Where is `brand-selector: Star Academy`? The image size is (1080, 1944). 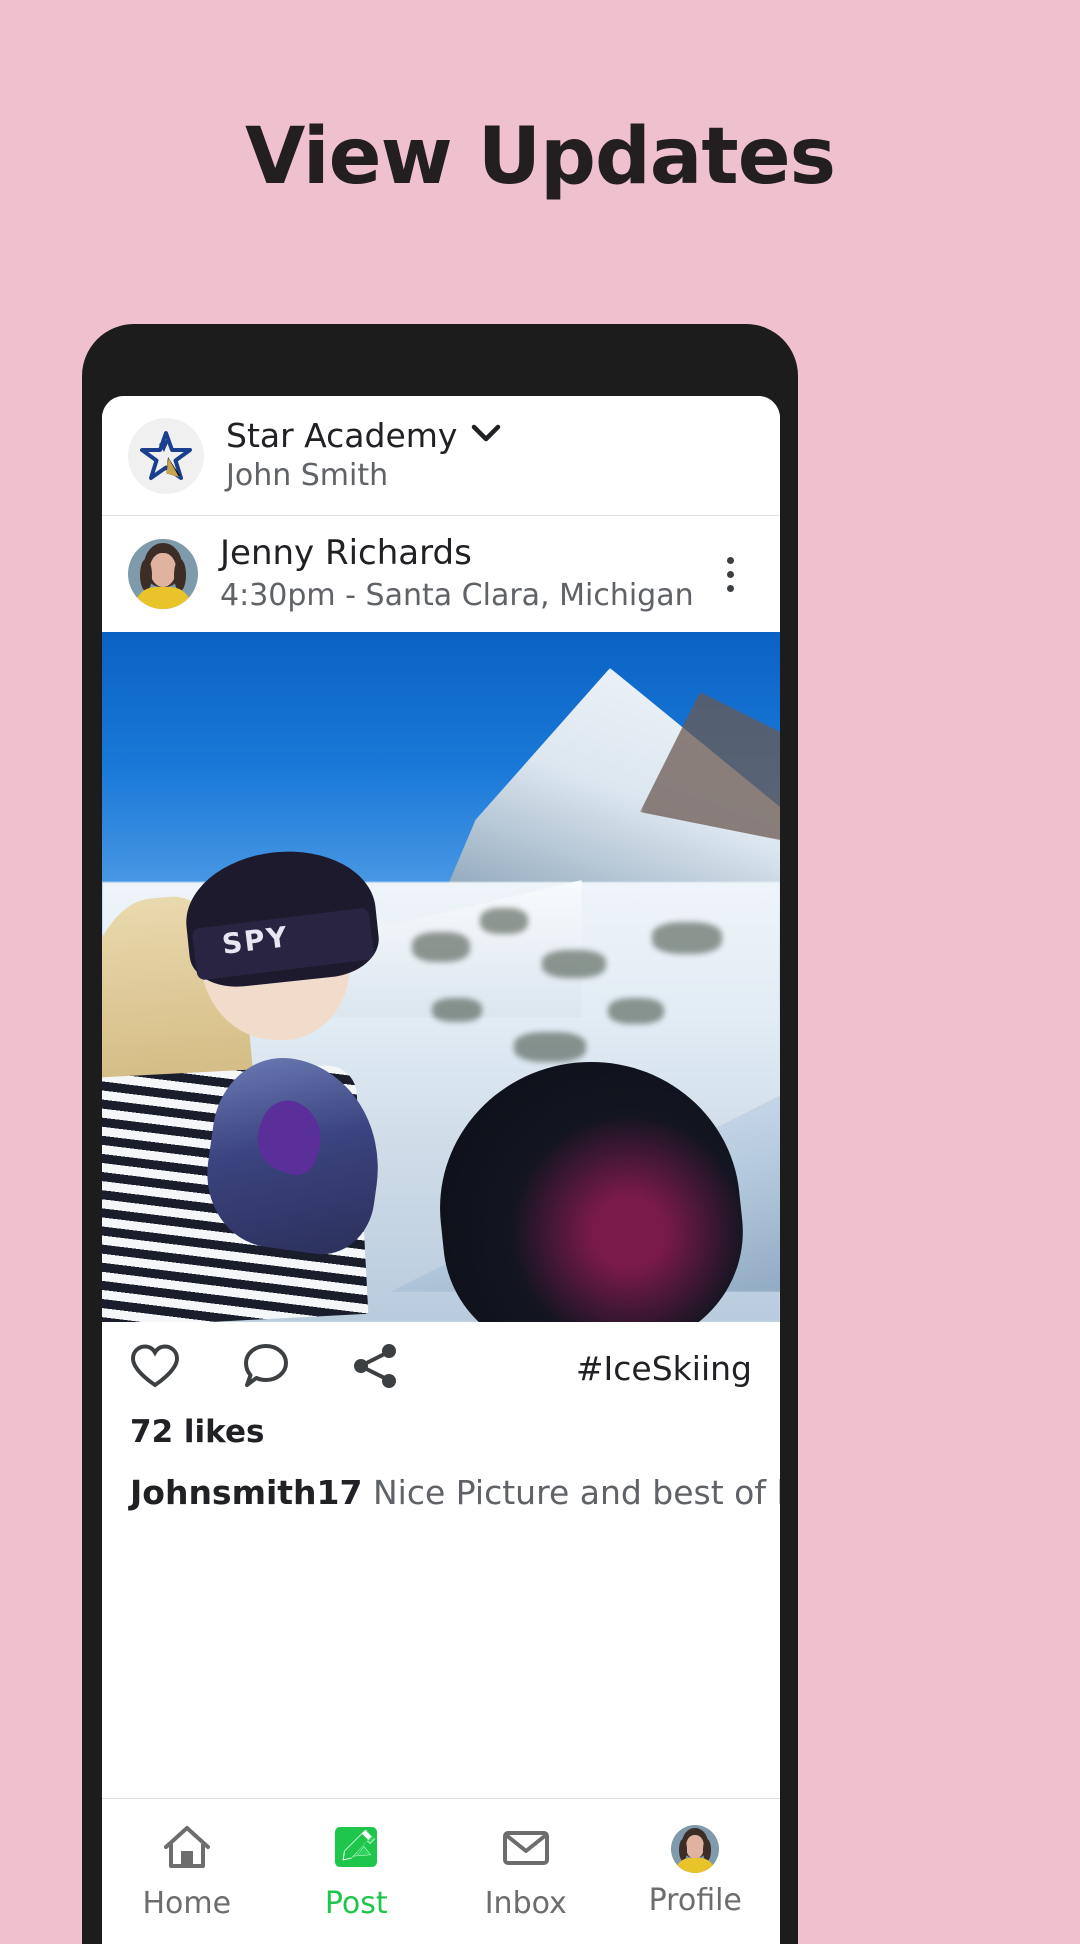
brand-selector: Star Academy is located at coordinates (363, 435).